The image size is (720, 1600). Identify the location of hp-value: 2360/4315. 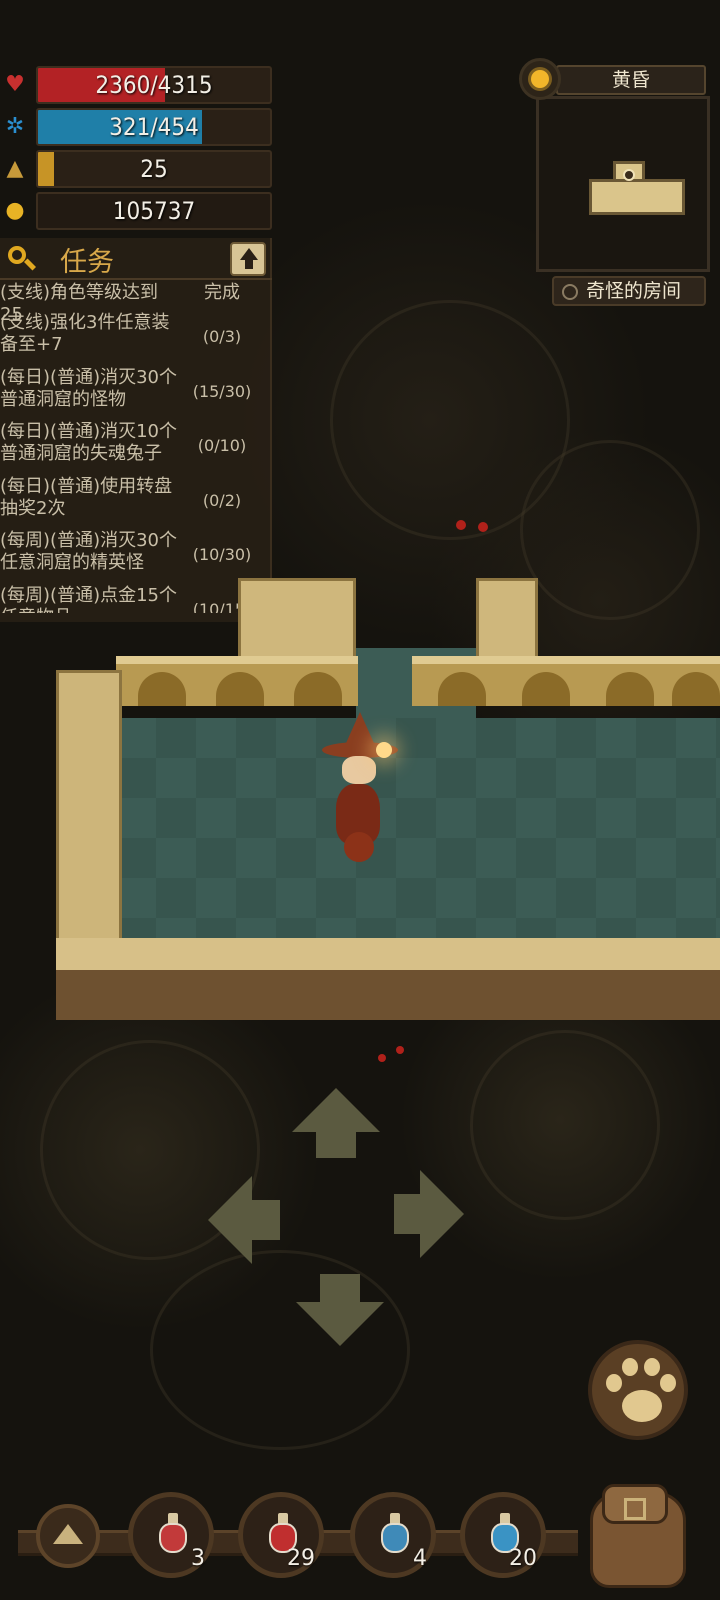
(154, 85).